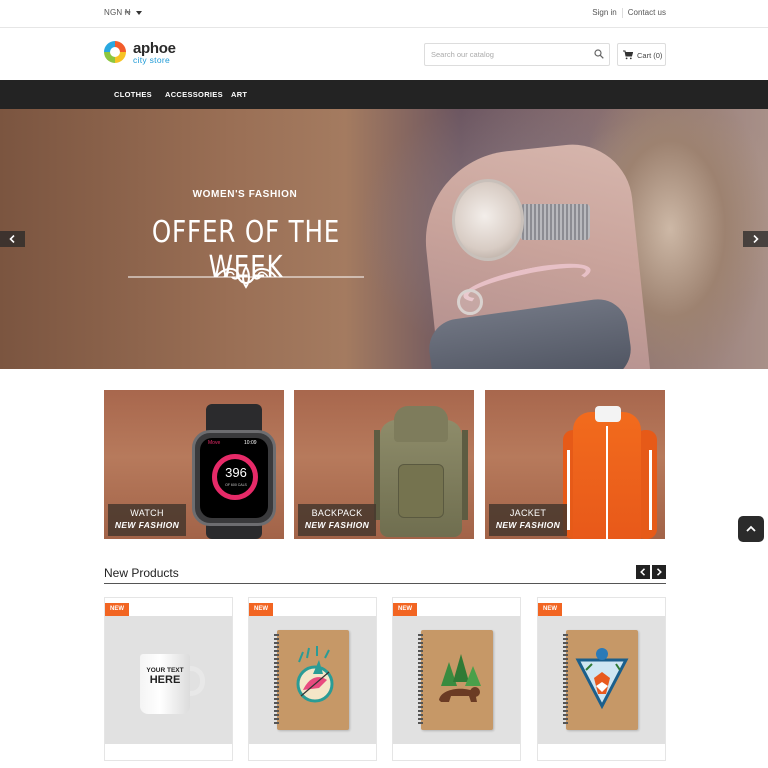  What do you see at coordinates (604, 12) in the screenshot?
I see `sign-in-link: Sign in` at bounding box center [604, 12].